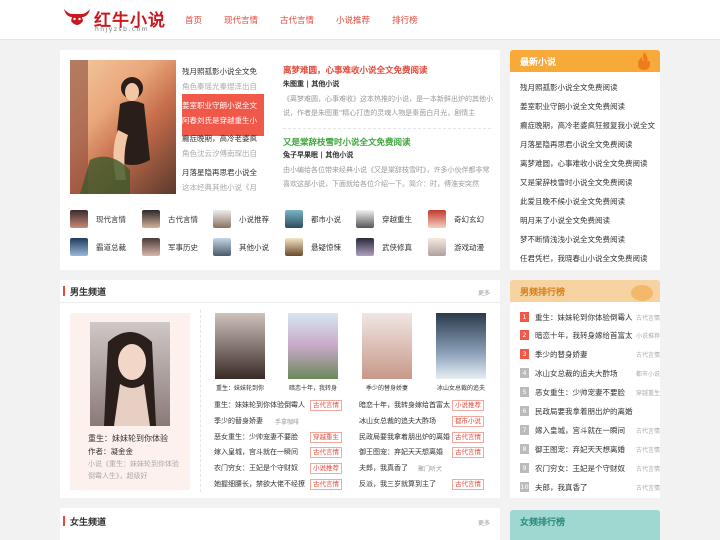 The width and height of the screenshot is (720, 540). I want to click on rank-item: 2 暗恋十年，我转身嫁给首富太 小说推荐, so click(590, 337).